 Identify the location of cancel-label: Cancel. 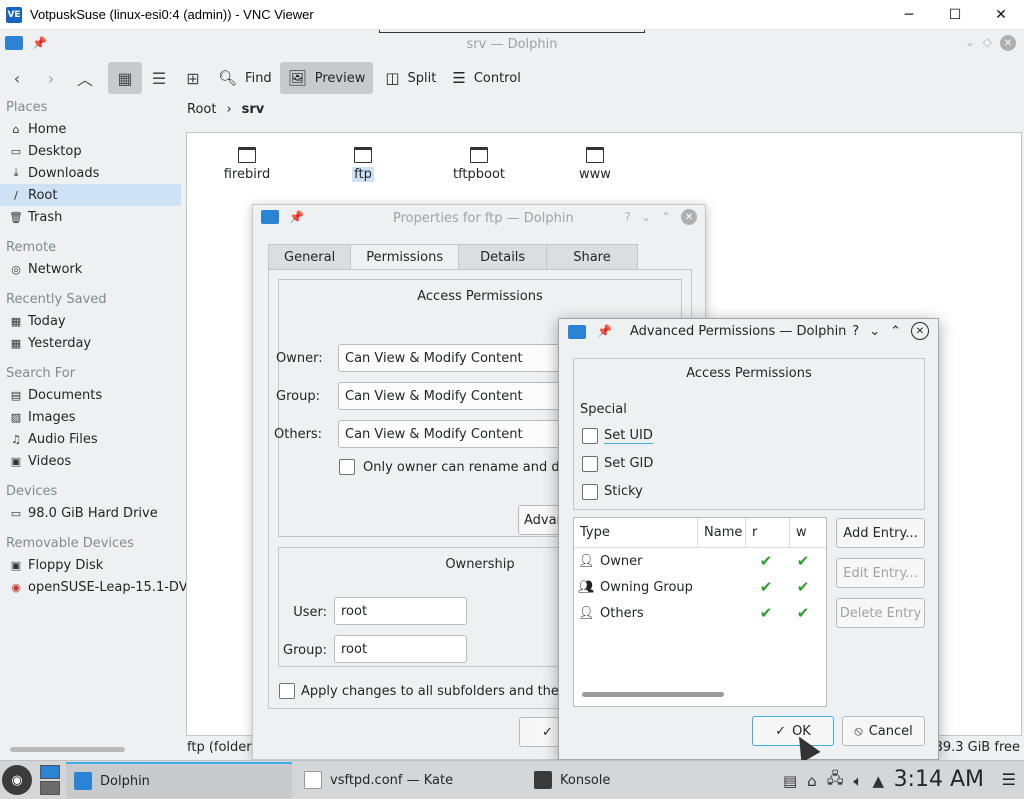
(890, 731).